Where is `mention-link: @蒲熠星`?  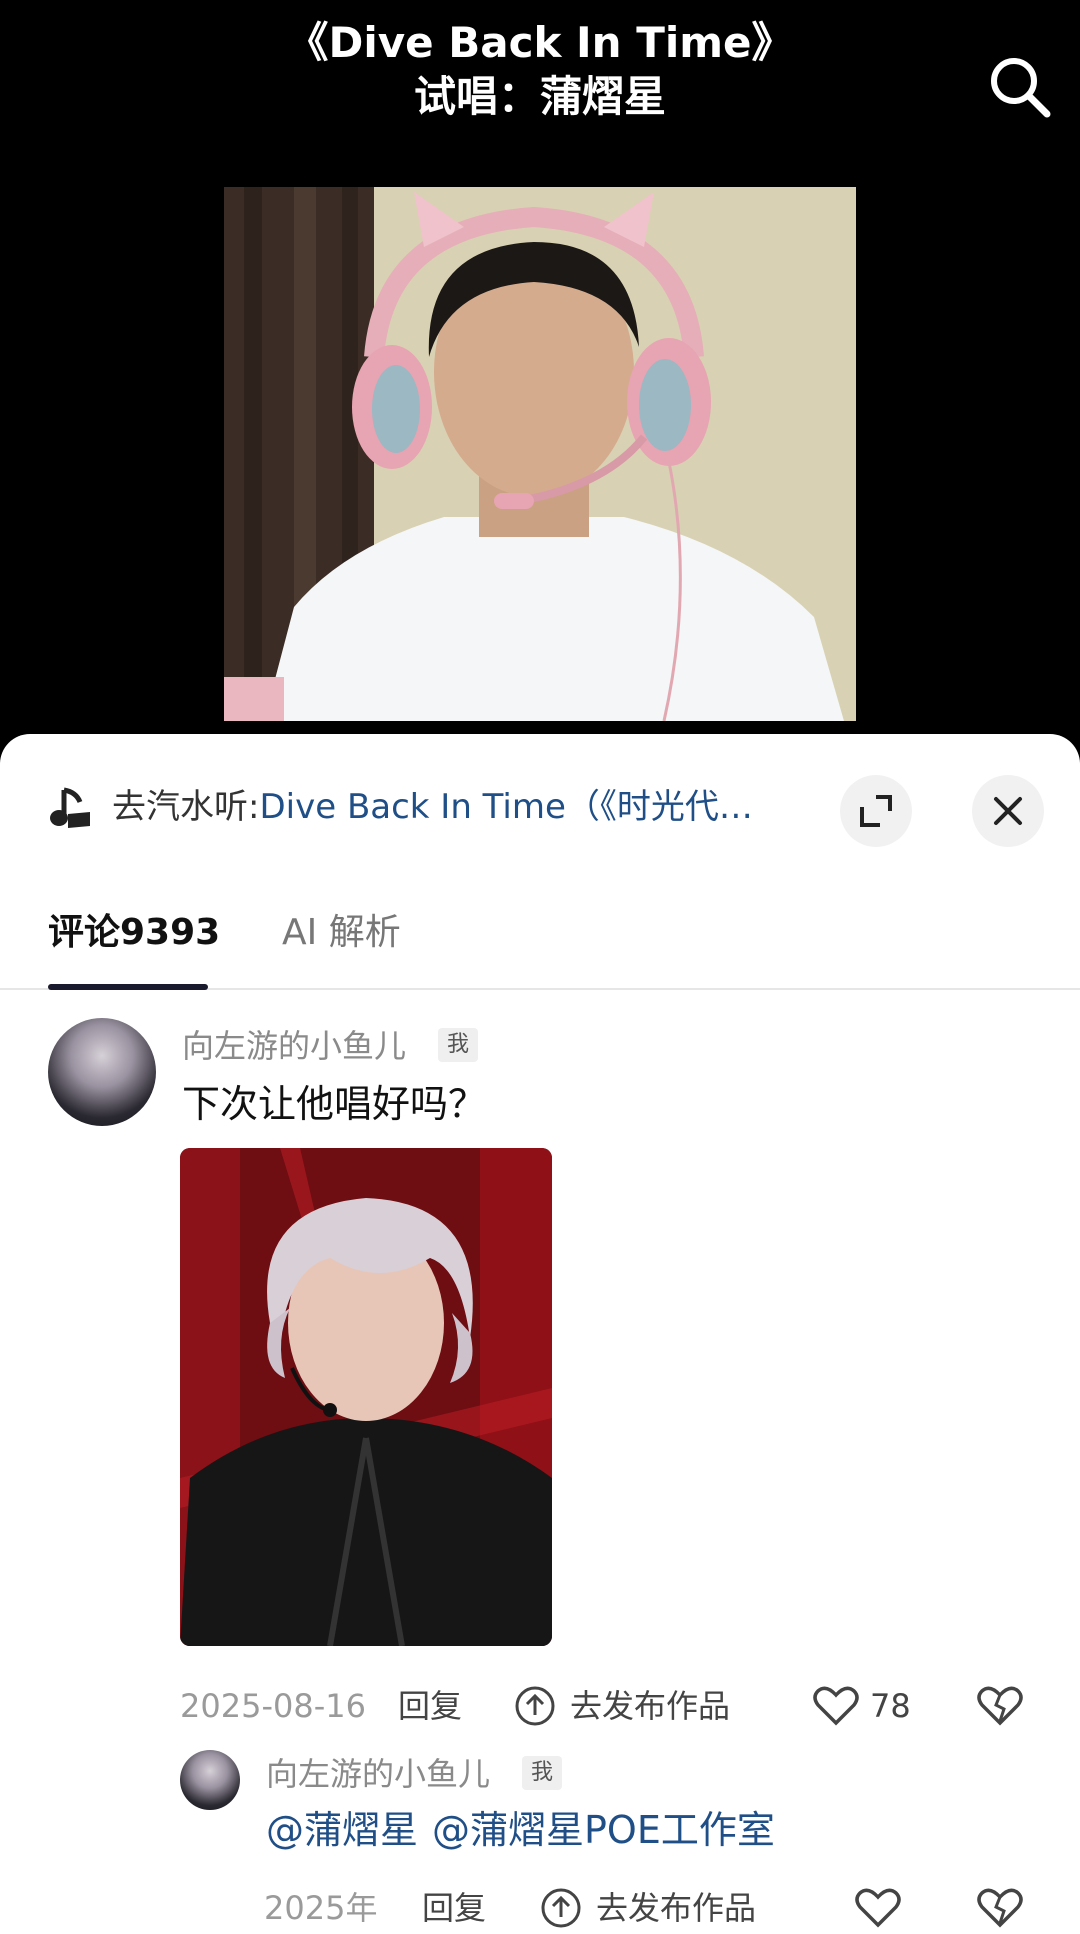
mention-link: @蒲熠星 is located at coordinates (342, 1830).